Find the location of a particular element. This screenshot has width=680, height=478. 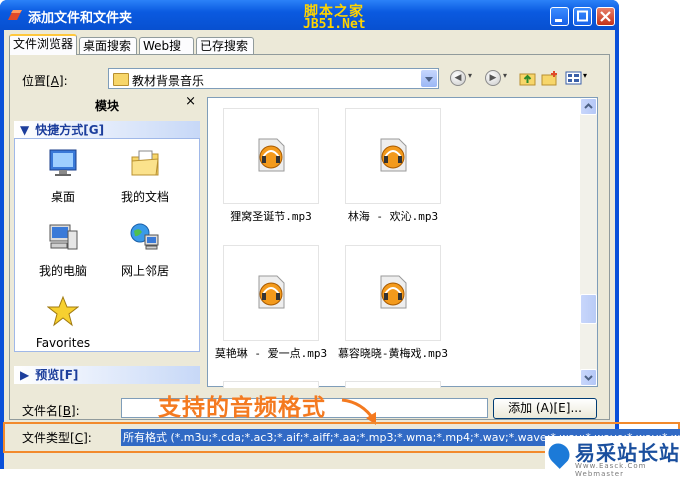

window-title: 添加文件和文件夹 is located at coordinates (80, 18).